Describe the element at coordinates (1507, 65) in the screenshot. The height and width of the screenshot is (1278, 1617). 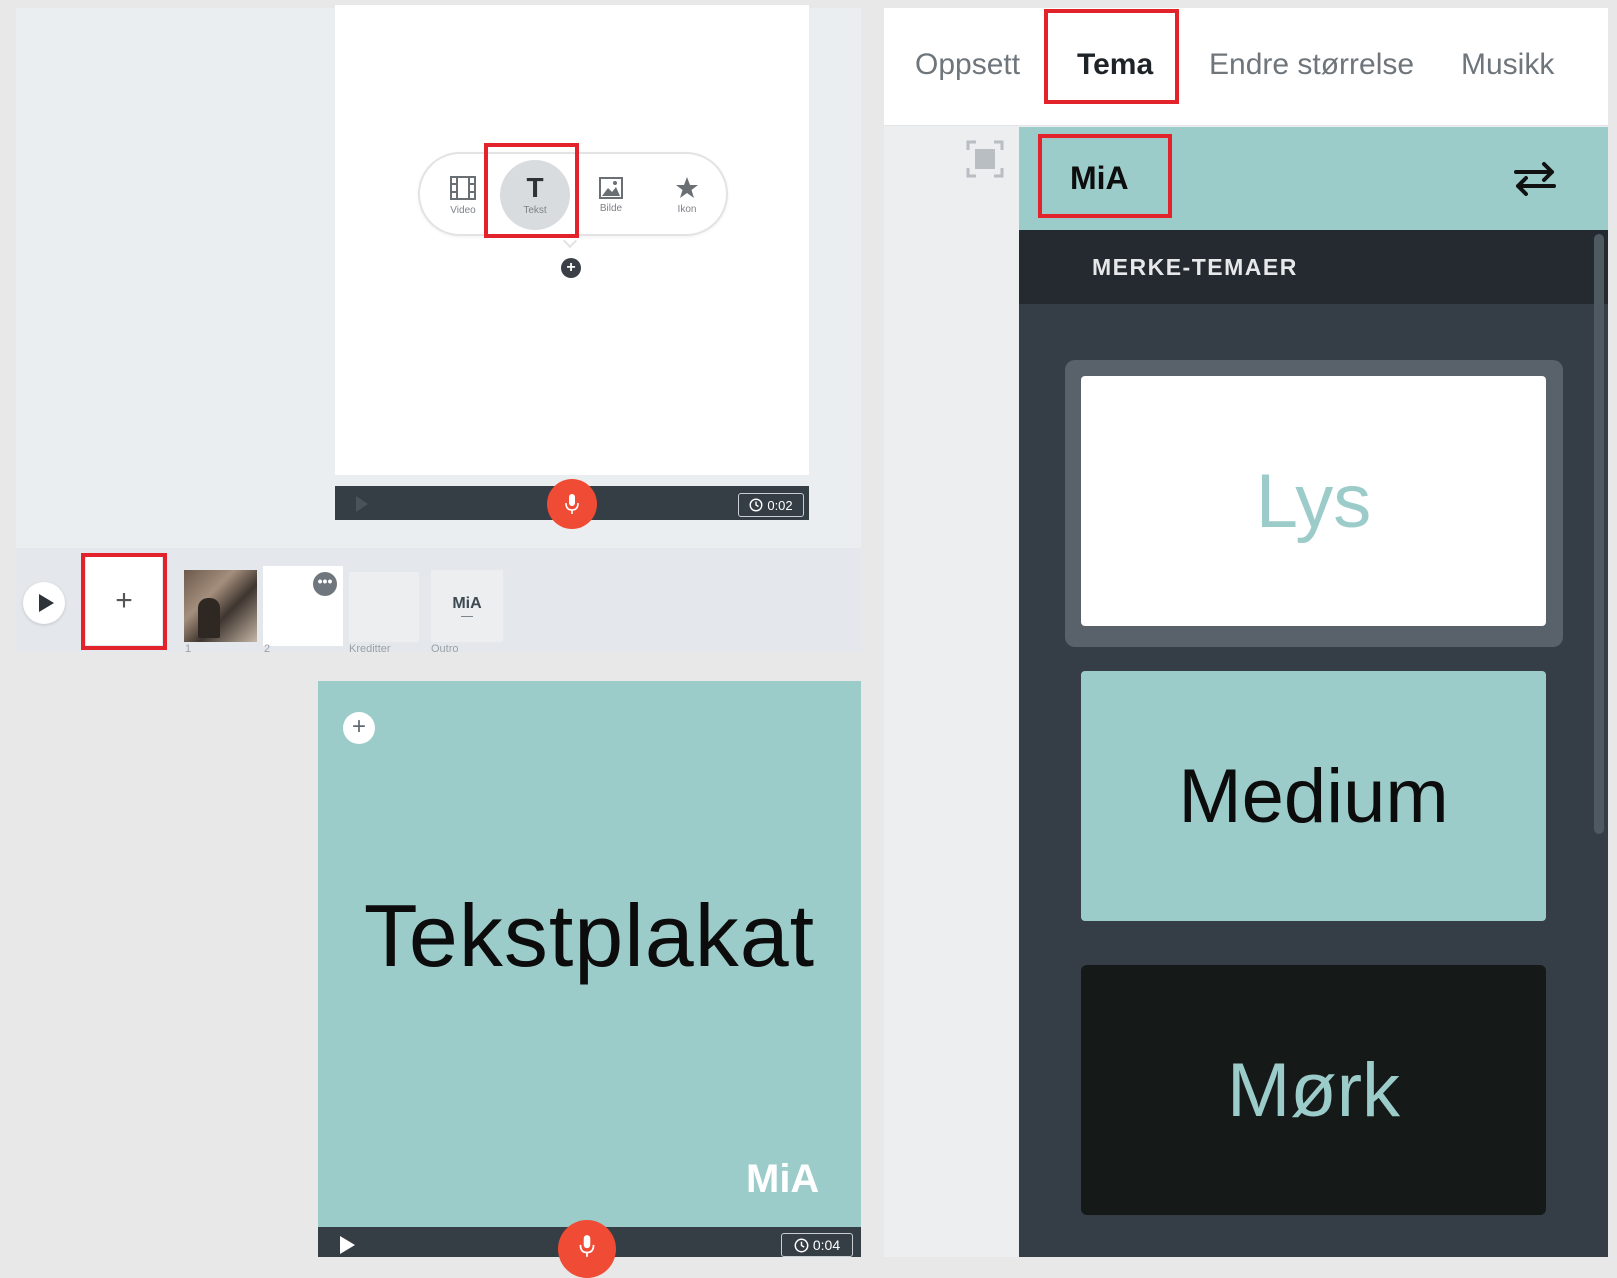
I see `tab-musikk: Musikk` at that location.